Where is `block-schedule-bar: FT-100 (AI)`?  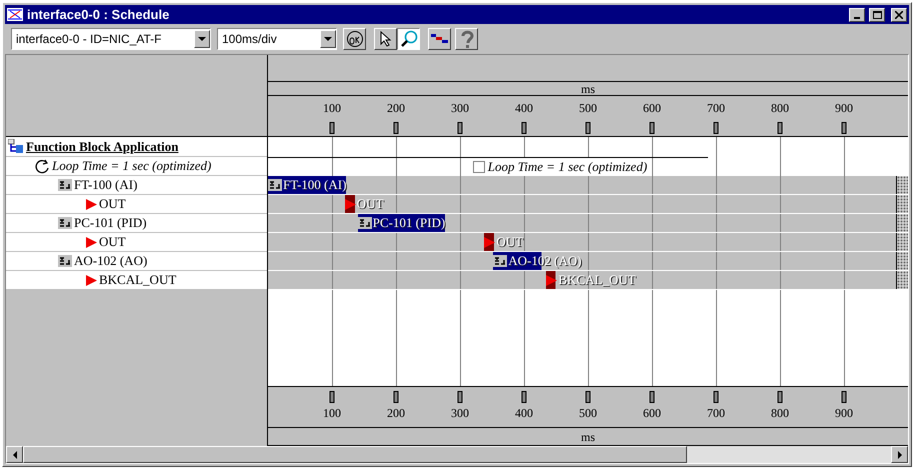
block-schedule-bar: FT-100 (AI) is located at coordinates (307, 185).